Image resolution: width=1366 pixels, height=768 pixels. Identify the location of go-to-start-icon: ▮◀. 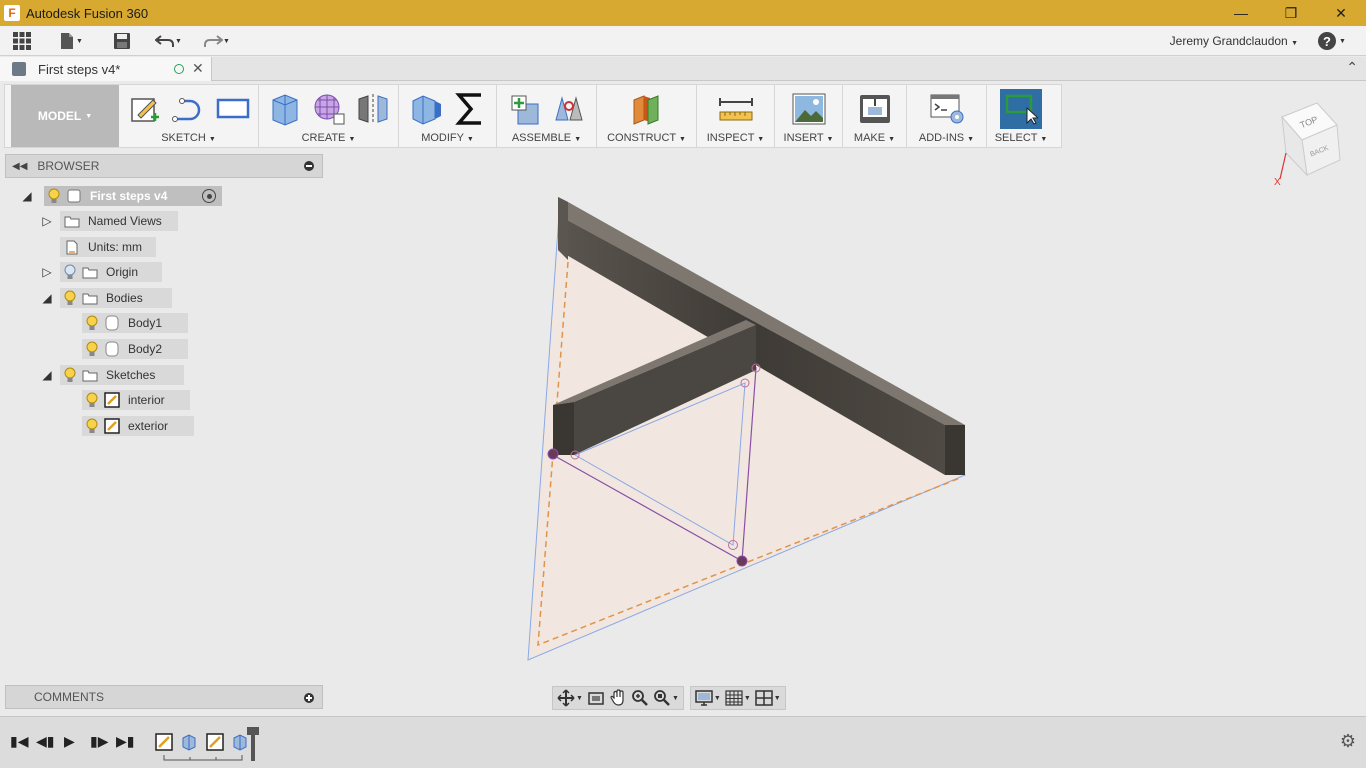
(19, 741).